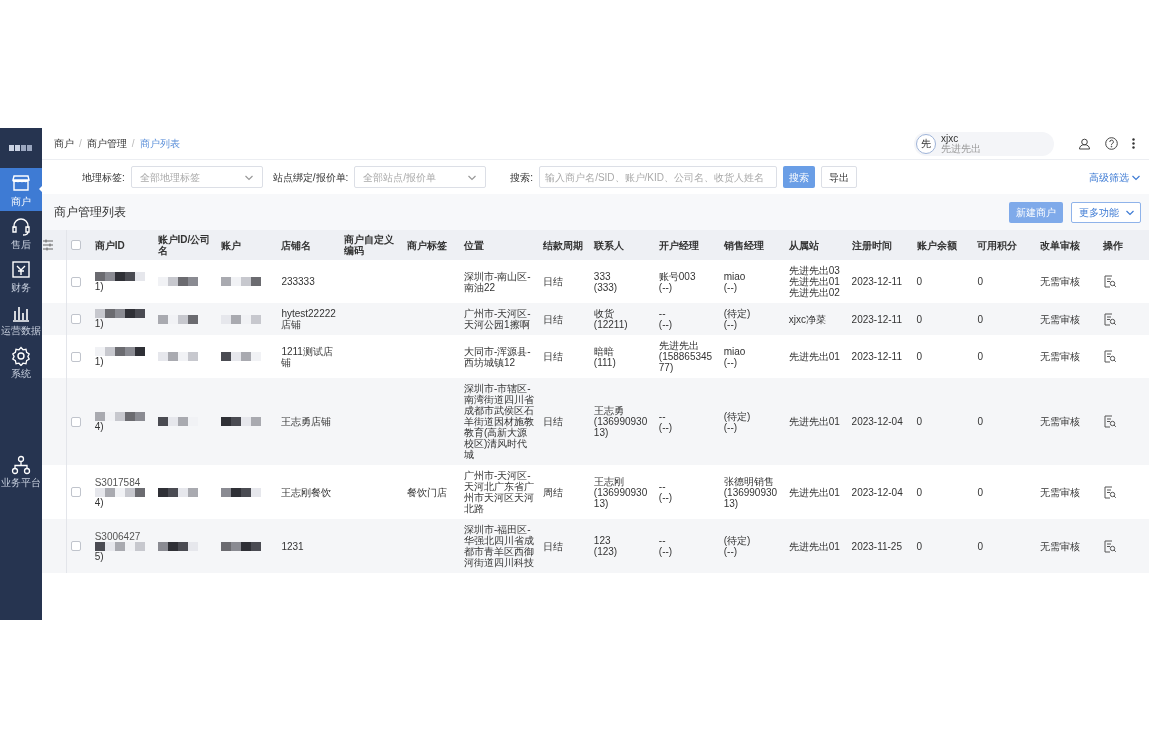  I want to click on users-icon, so click(1084, 143).